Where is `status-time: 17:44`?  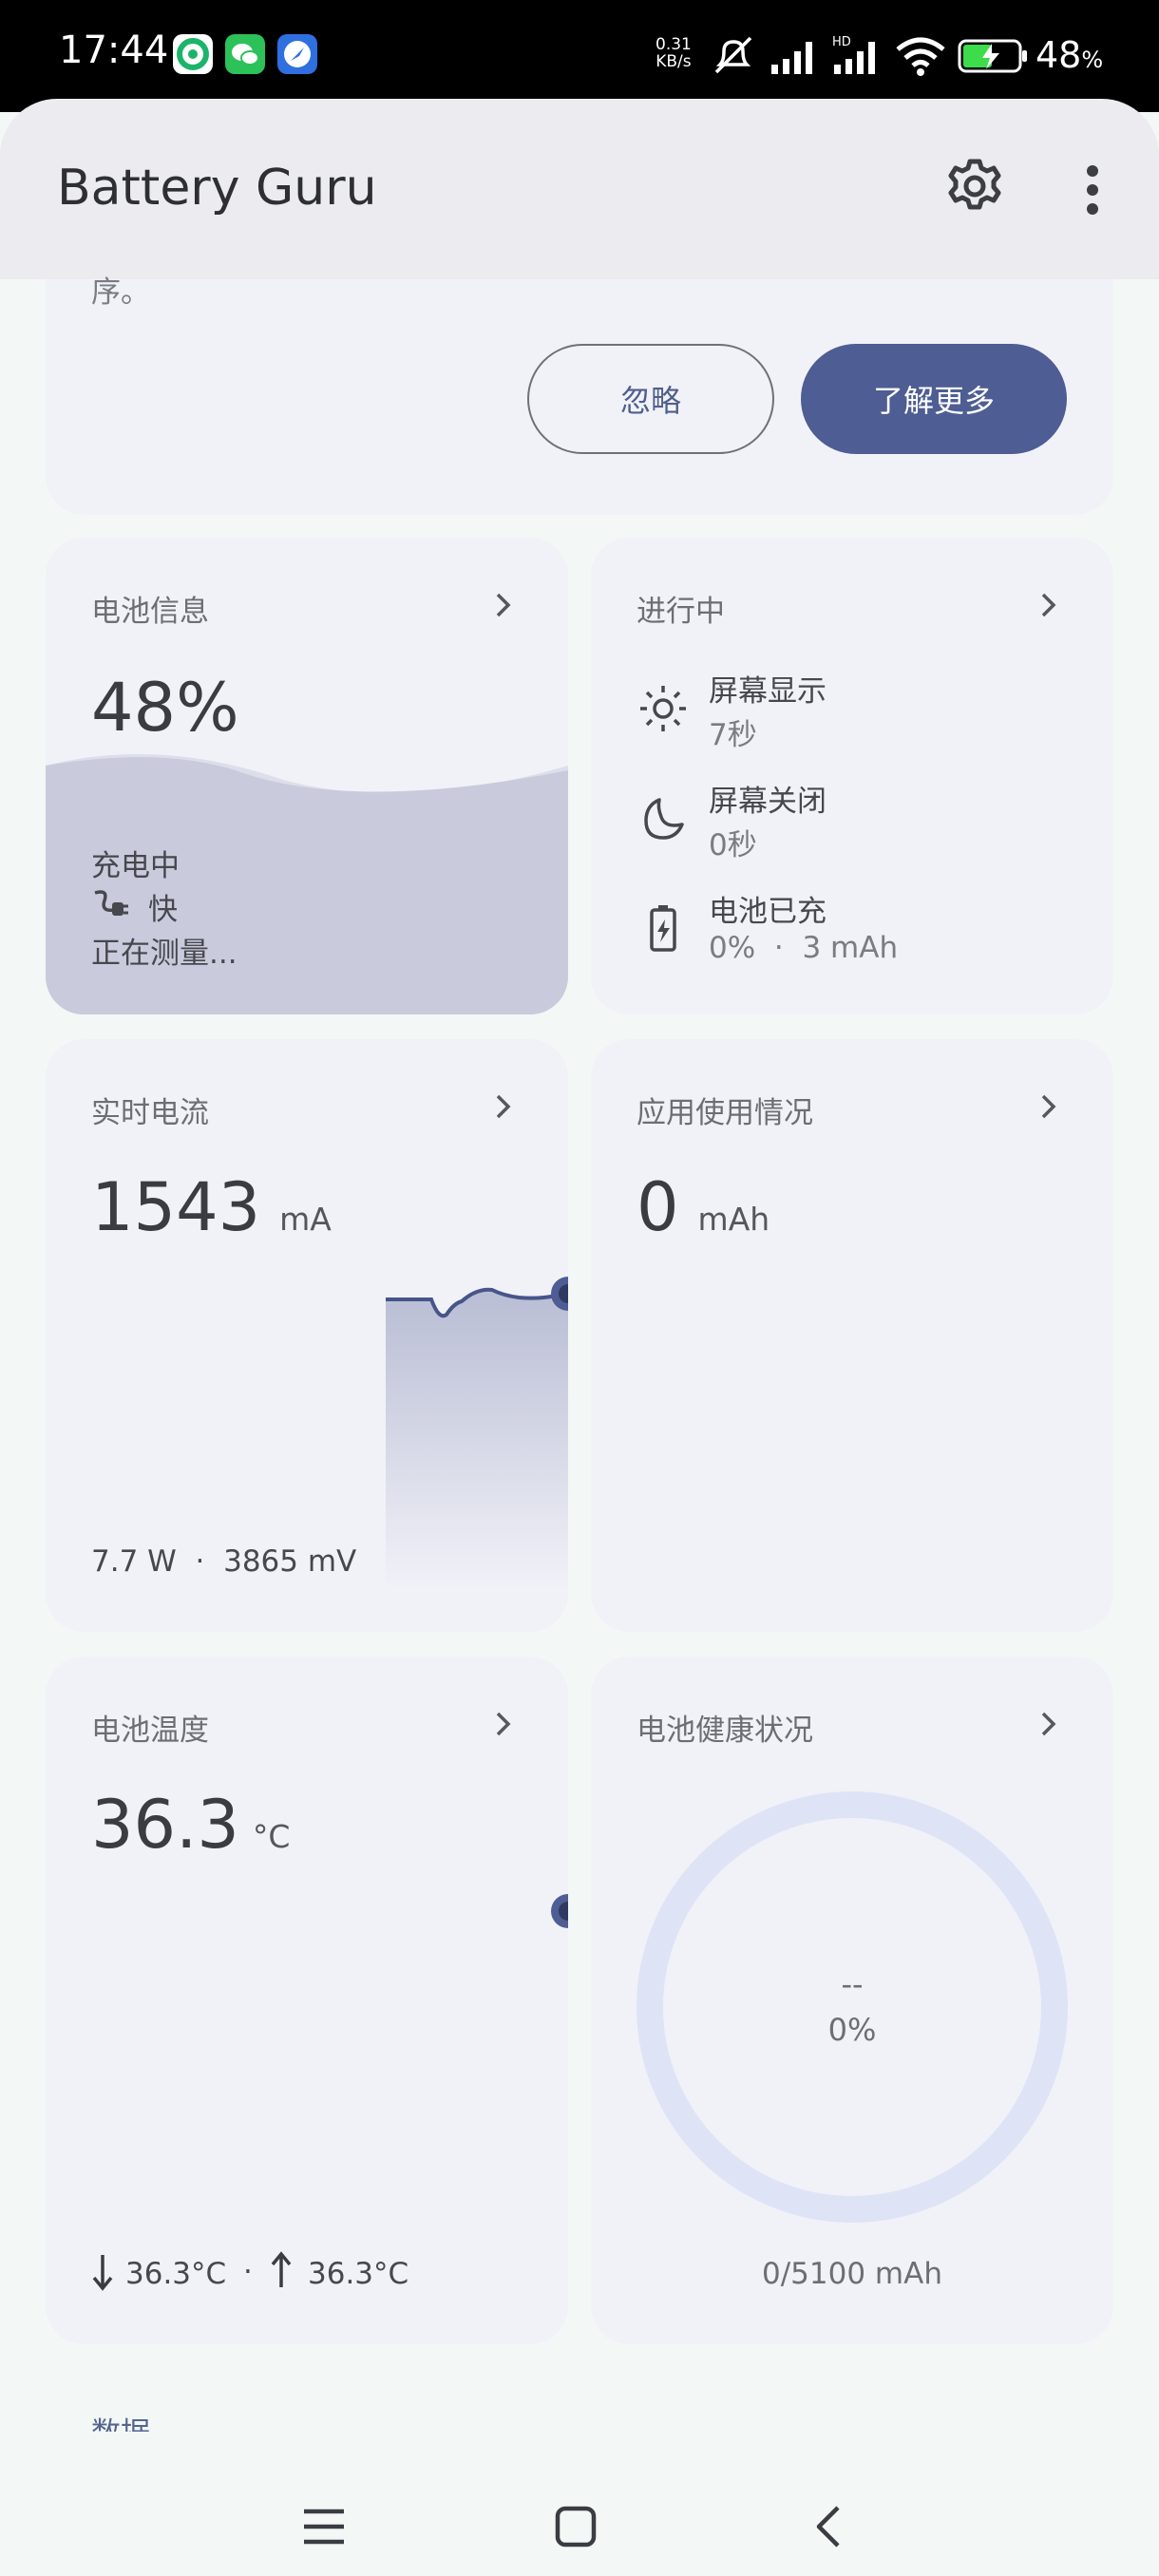 status-time: 17:44 is located at coordinates (114, 50).